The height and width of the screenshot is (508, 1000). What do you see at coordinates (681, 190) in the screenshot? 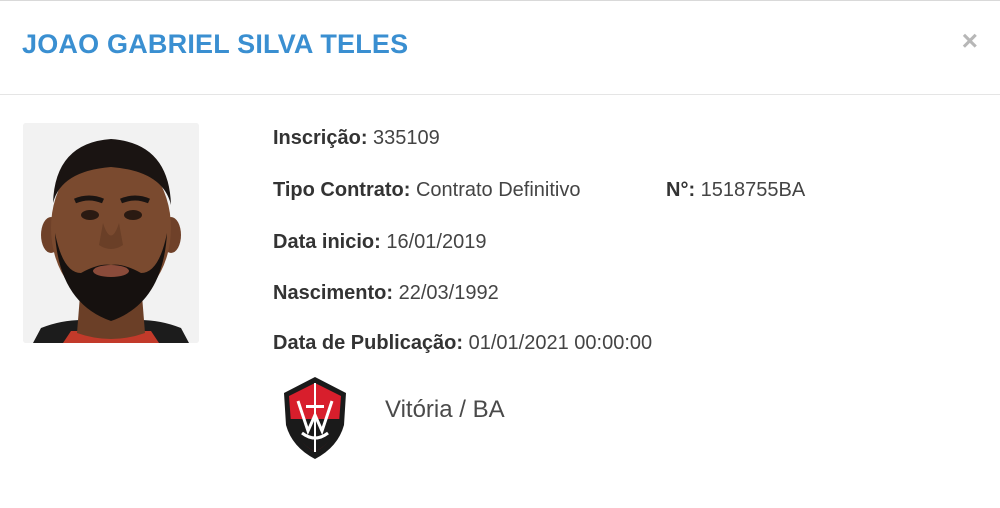
I see `numero-label: N°:` at bounding box center [681, 190].